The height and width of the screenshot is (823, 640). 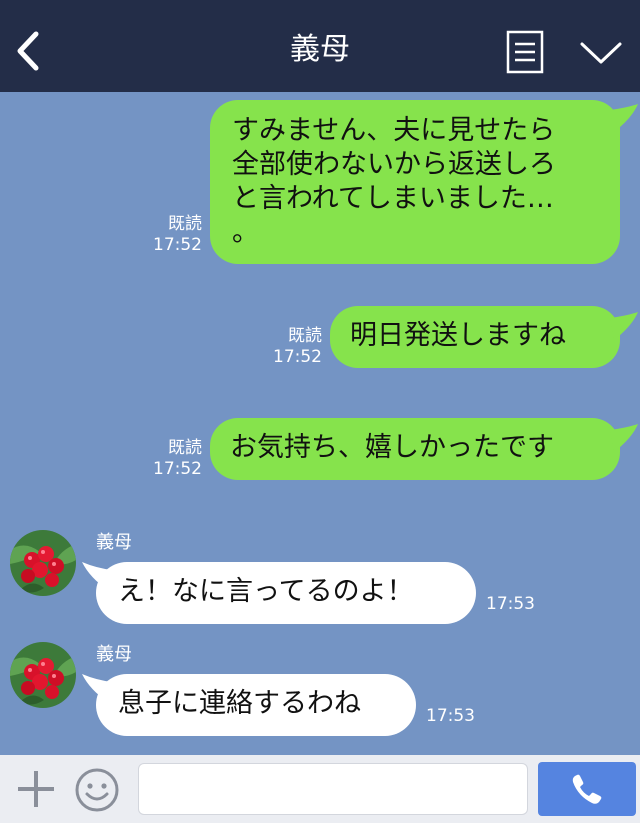 I want to click on notes-icon, so click(x=525, y=52).